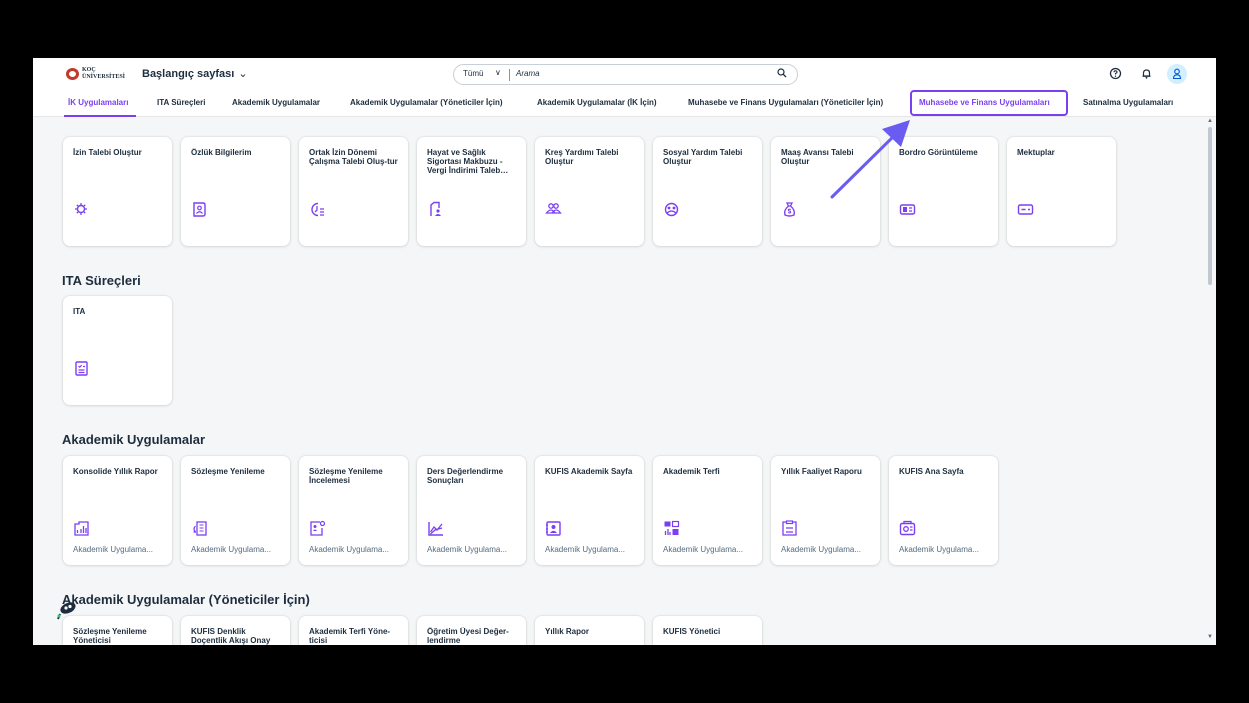 The height and width of the screenshot is (703, 1249). What do you see at coordinates (870, 159) in the screenshot?
I see `annotation-arrow-icon` at bounding box center [870, 159].